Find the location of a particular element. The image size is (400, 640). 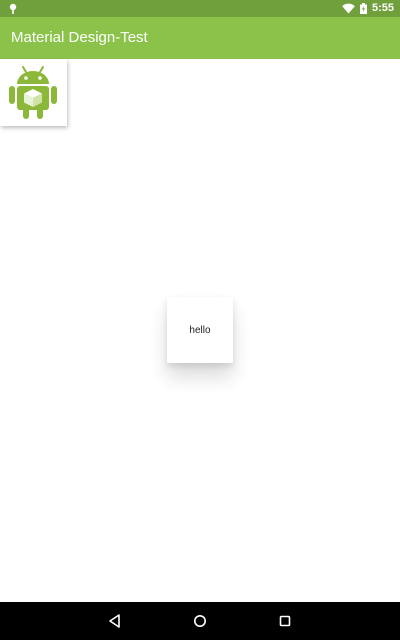

status-icons: 5:55 is located at coordinates (368, 8).